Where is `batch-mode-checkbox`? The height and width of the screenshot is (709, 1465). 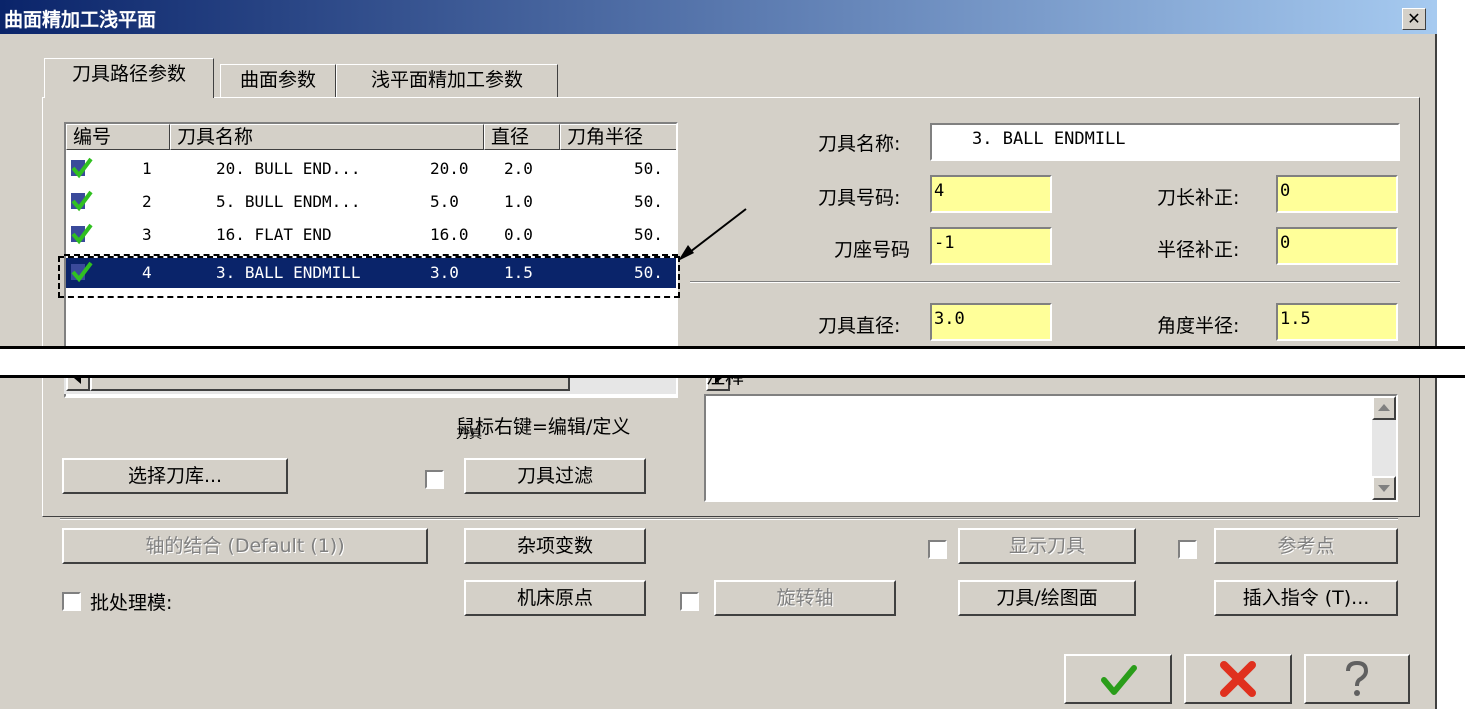
batch-mode-checkbox is located at coordinates (71, 601).